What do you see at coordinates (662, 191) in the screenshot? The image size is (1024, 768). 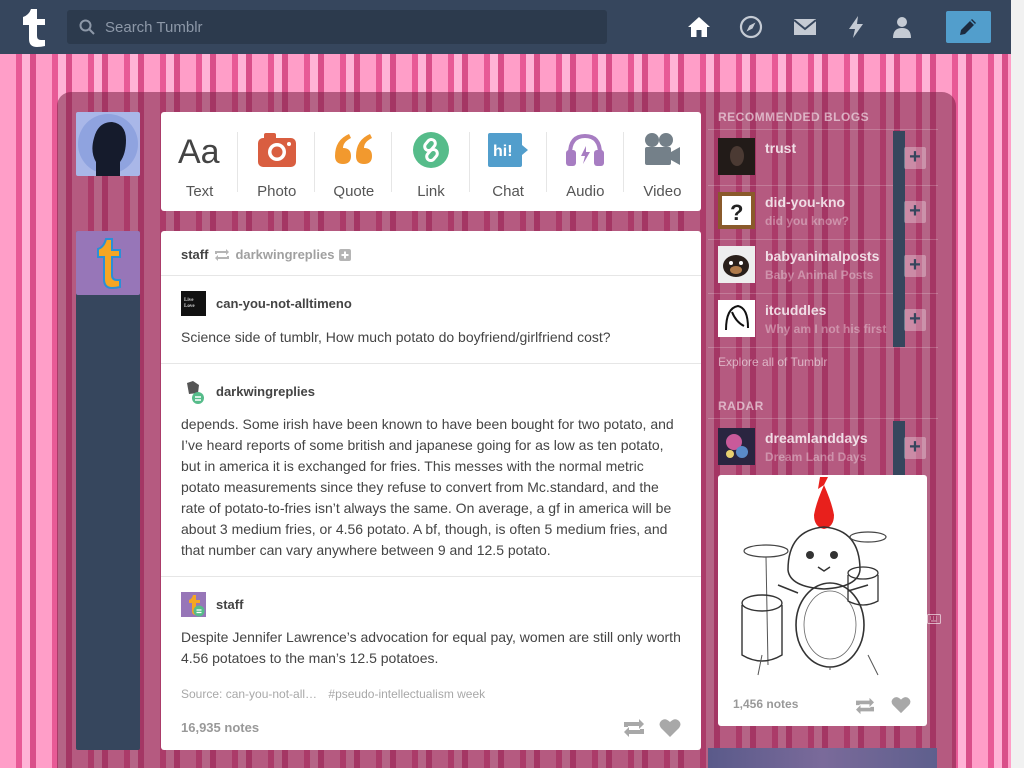 I see `post-type-label: Video` at bounding box center [662, 191].